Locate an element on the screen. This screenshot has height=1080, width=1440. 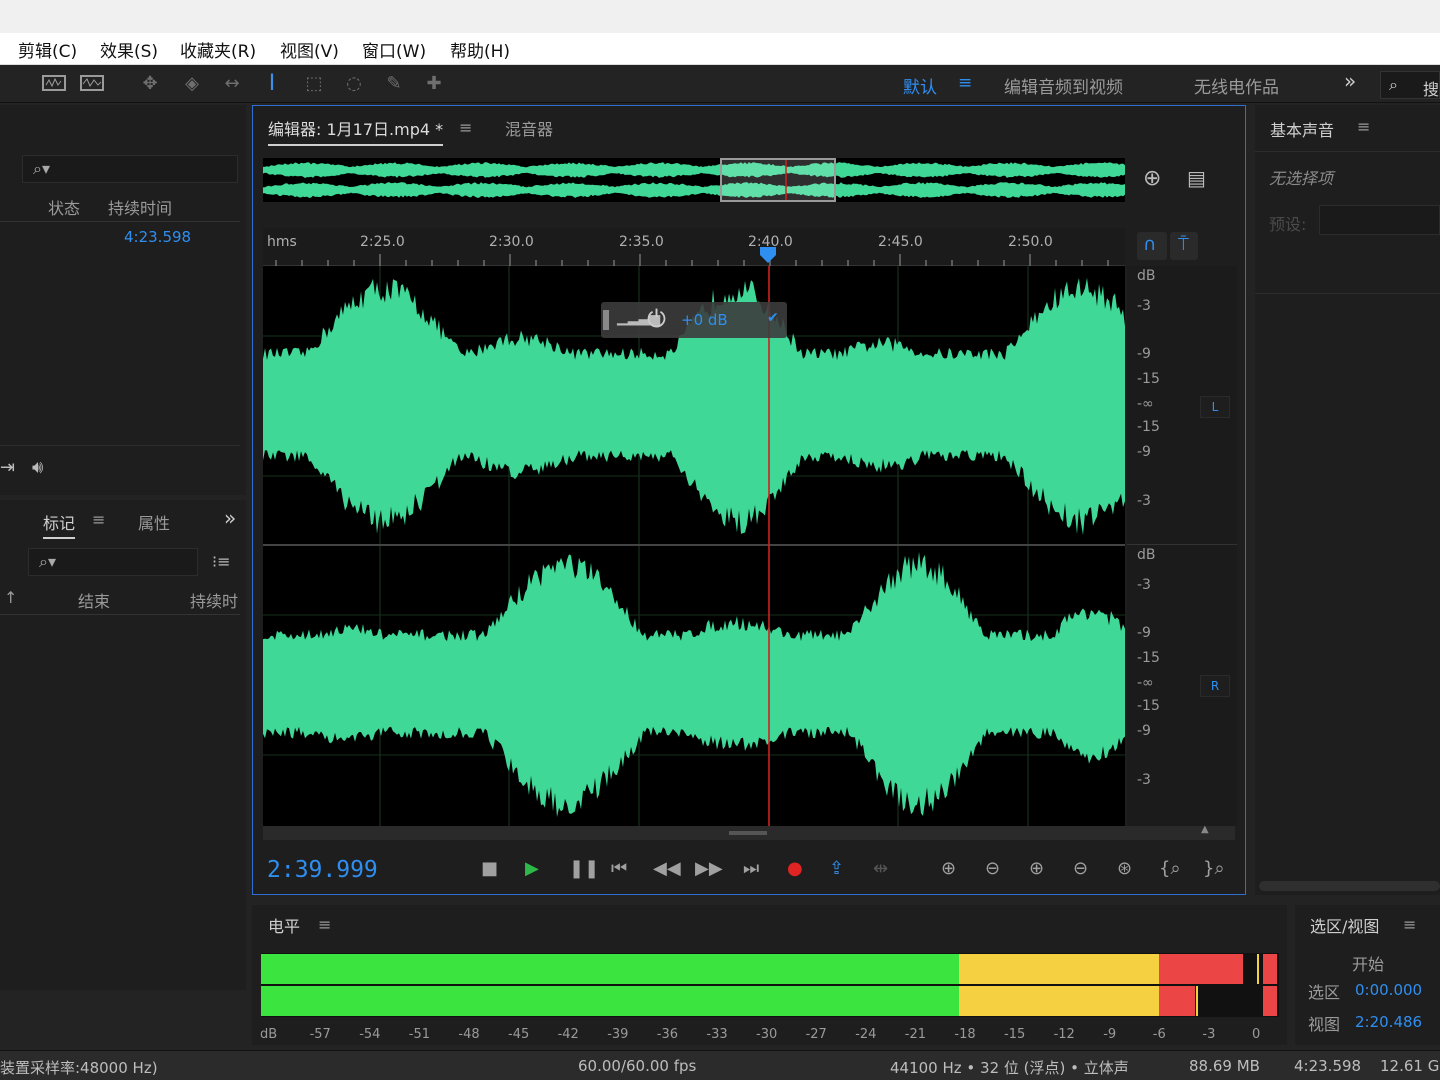
tab-markers: 标记 is located at coordinates (59, 524).